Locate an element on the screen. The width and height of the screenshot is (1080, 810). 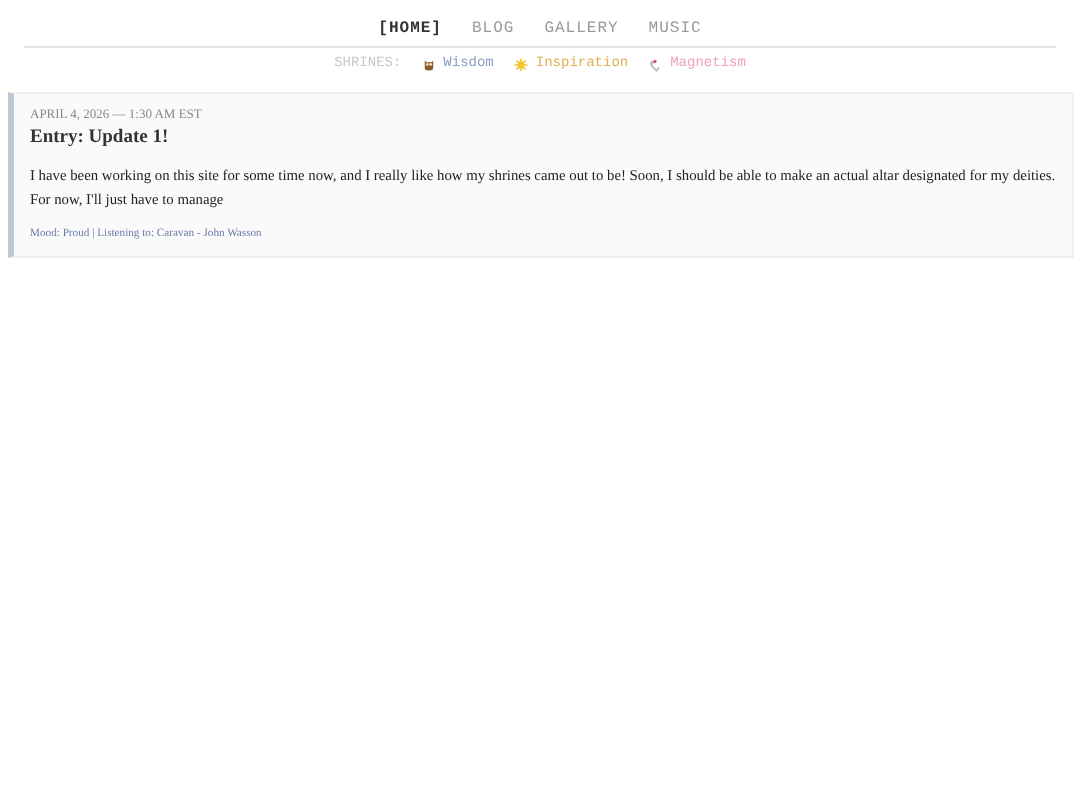
owl-icon is located at coordinates (428, 64).